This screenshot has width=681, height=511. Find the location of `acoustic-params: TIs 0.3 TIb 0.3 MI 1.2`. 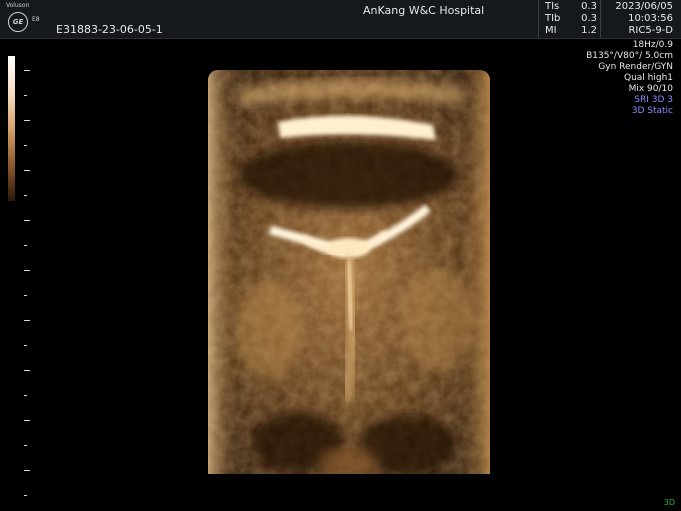

acoustic-params: TIs 0.3 TIb 0.3 MI 1.2 is located at coordinates (571, 19).